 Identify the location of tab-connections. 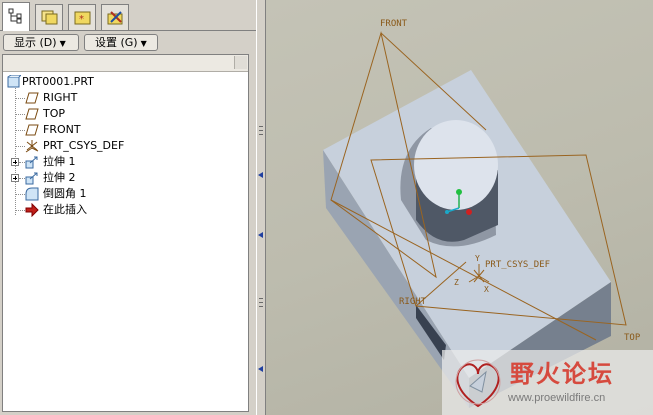
(115, 17).